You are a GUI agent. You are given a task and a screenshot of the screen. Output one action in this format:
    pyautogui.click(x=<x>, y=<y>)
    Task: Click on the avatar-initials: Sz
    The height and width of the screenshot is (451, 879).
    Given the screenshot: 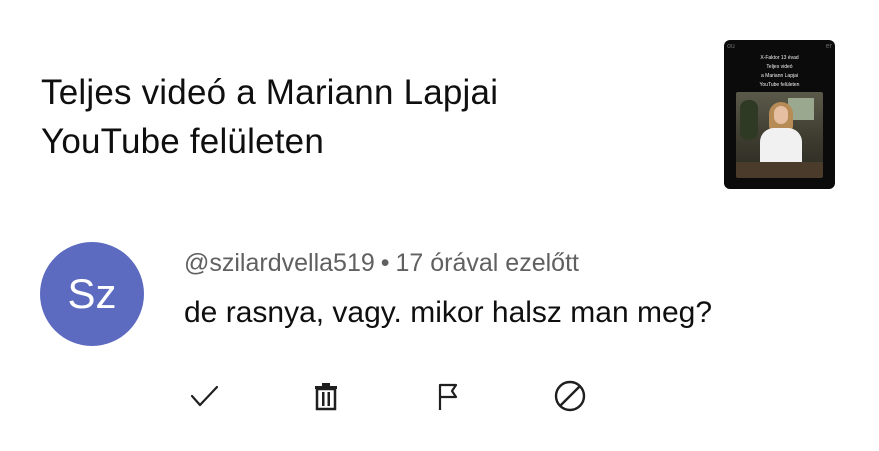 What is the action you would take?
    pyautogui.click(x=92, y=293)
    